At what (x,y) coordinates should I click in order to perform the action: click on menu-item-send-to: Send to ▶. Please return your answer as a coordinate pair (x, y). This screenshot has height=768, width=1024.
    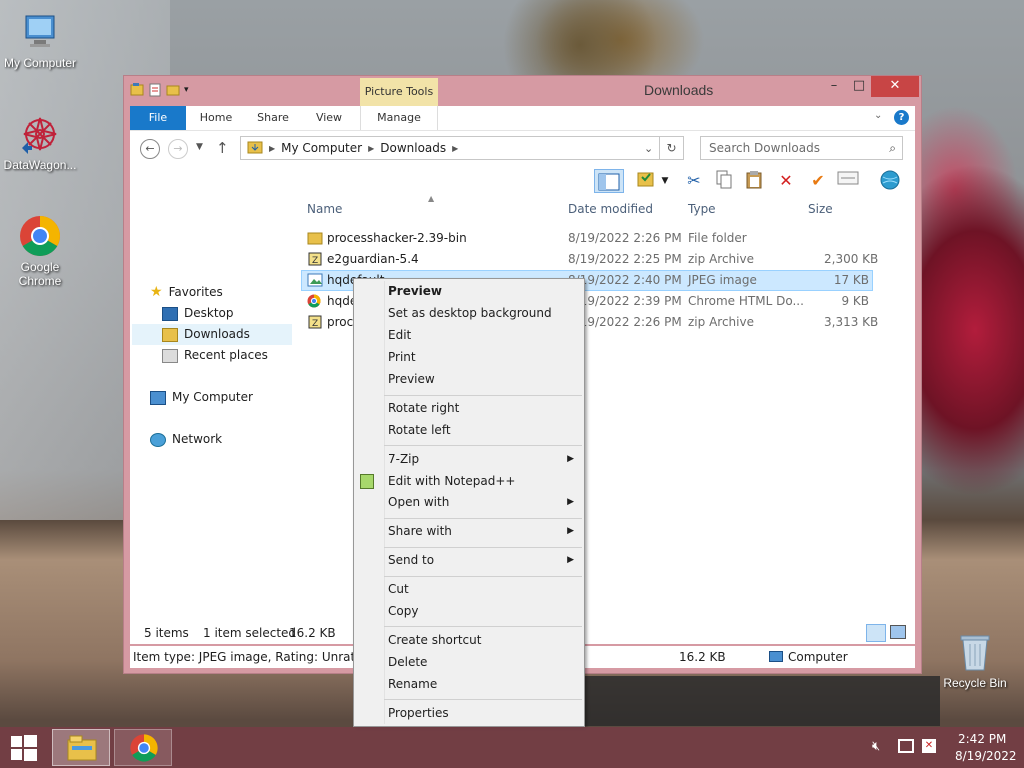
    Looking at the image, I should click on (469, 560).